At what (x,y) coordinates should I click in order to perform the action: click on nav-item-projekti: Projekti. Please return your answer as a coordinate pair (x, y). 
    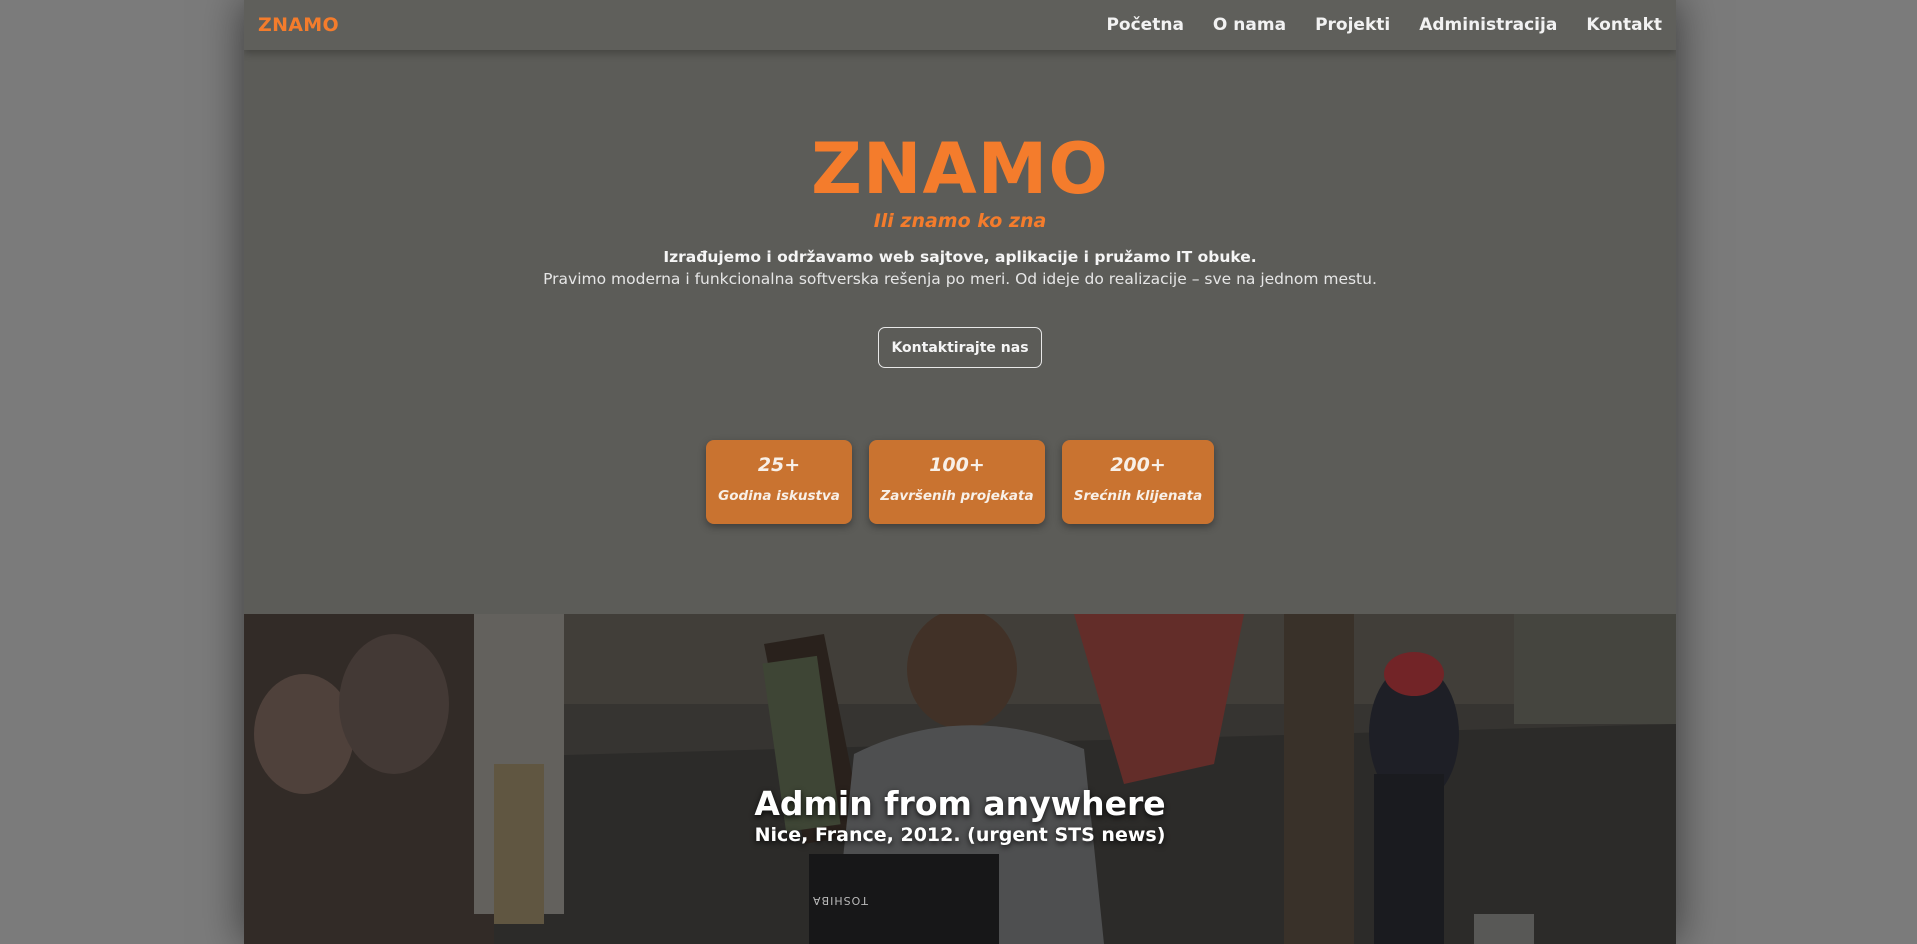
    Looking at the image, I should click on (1352, 25).